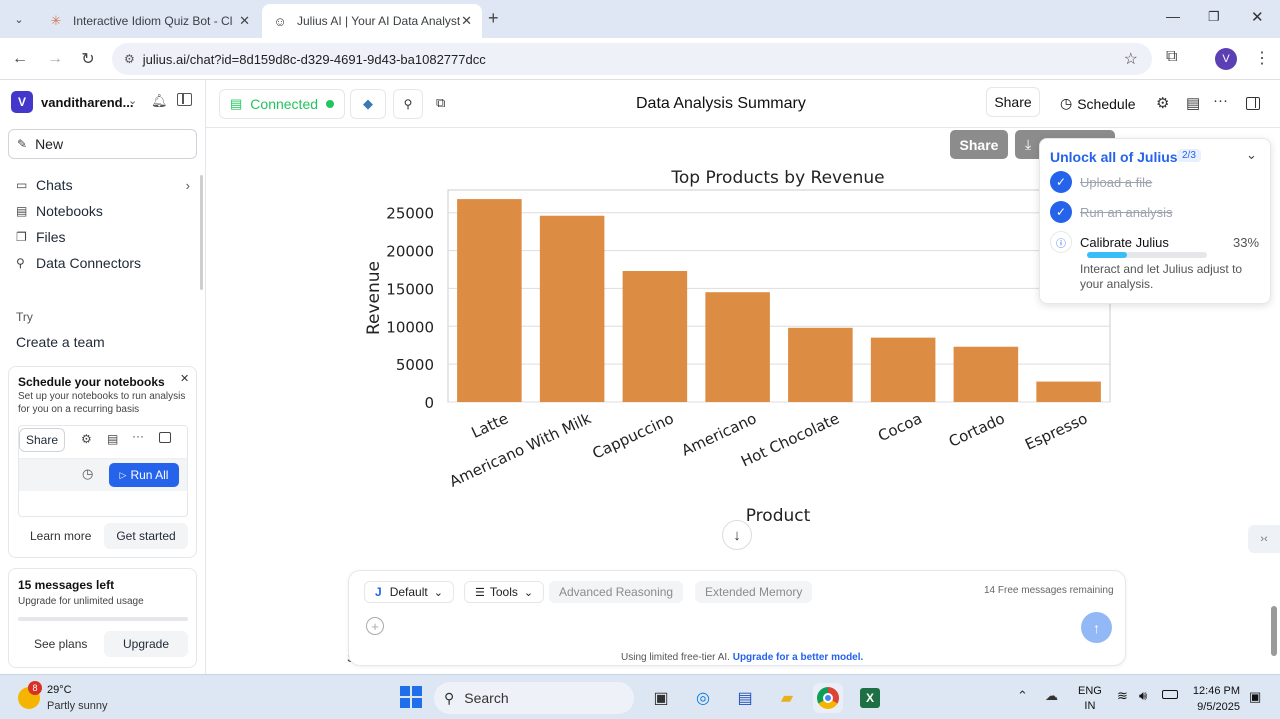 Image resolution: width=1280 pixels, height=719 pixels. What do you see at coordinates (1264, 539) in the screenshot?
I see `feedback-tab-icon: ›‹` at bounding box center [1264, 539].